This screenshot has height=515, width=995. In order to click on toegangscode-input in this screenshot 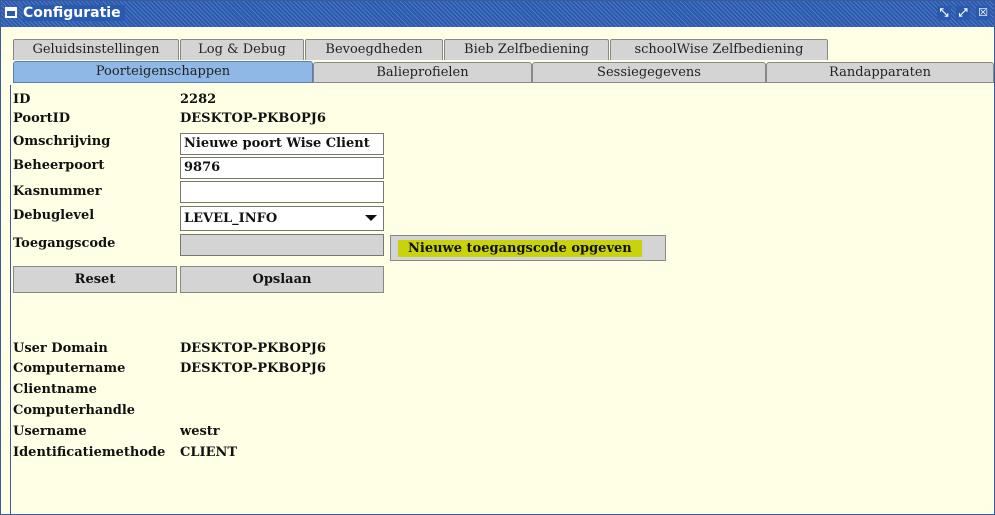, I will do `click(282, 245)`.